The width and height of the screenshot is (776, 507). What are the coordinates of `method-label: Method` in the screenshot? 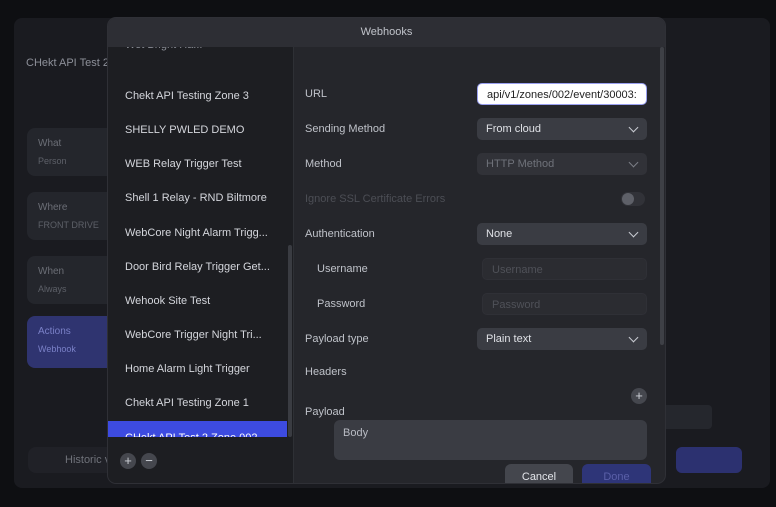 It's located at (323, 164).